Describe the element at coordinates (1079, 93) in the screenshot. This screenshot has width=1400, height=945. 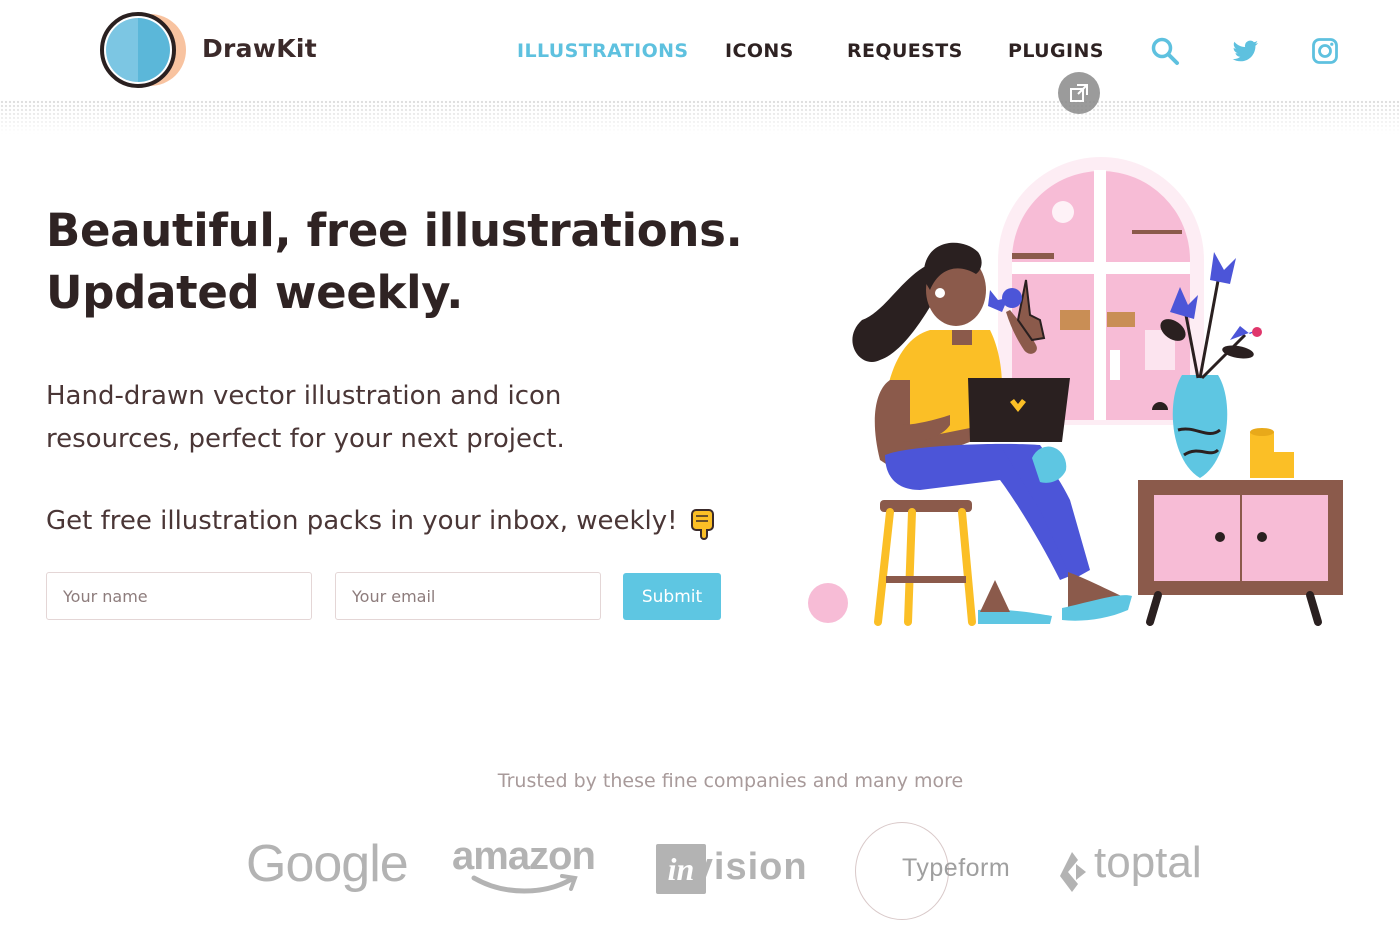
I see `external-link-icon` at that location.